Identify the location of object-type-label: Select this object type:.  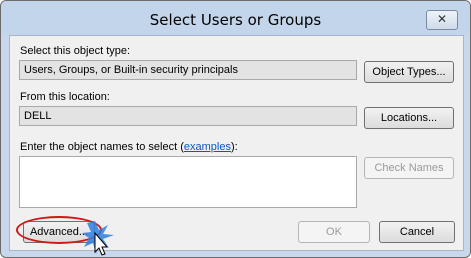
(75, 51).